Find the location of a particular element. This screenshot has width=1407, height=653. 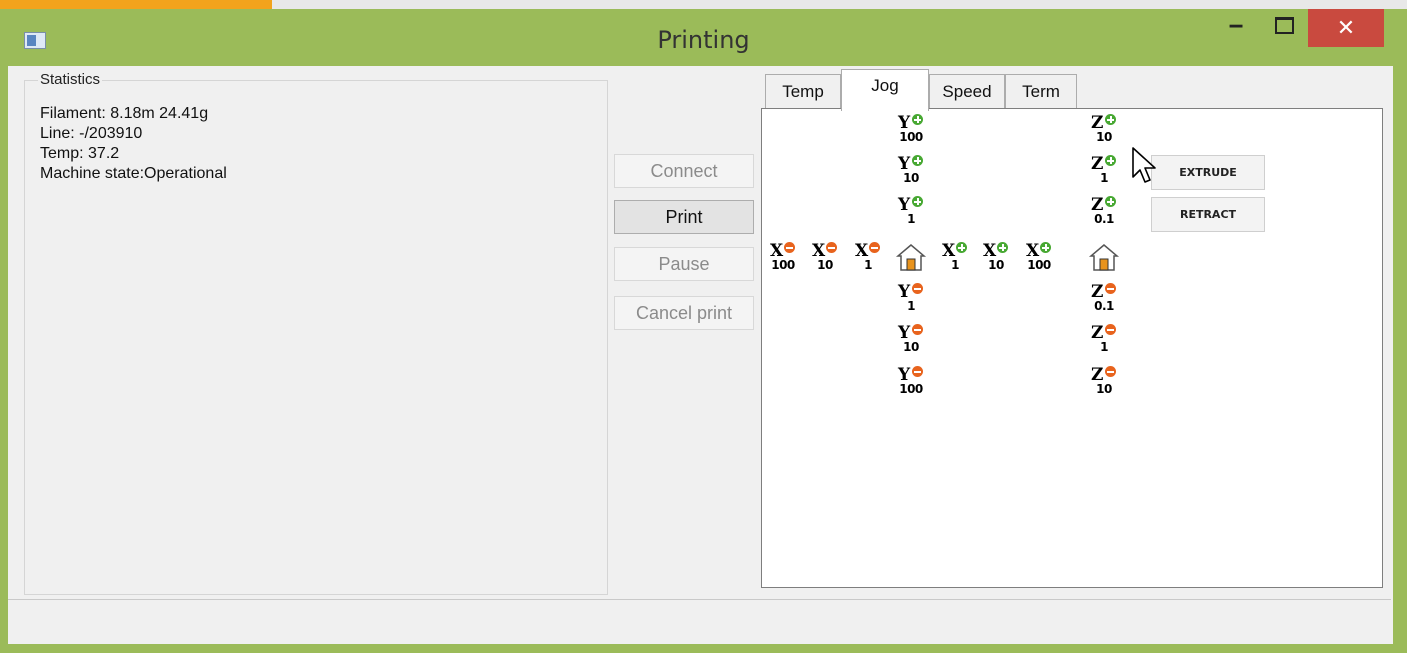

tab-speed: Speed is located at coordinates (967, 91).